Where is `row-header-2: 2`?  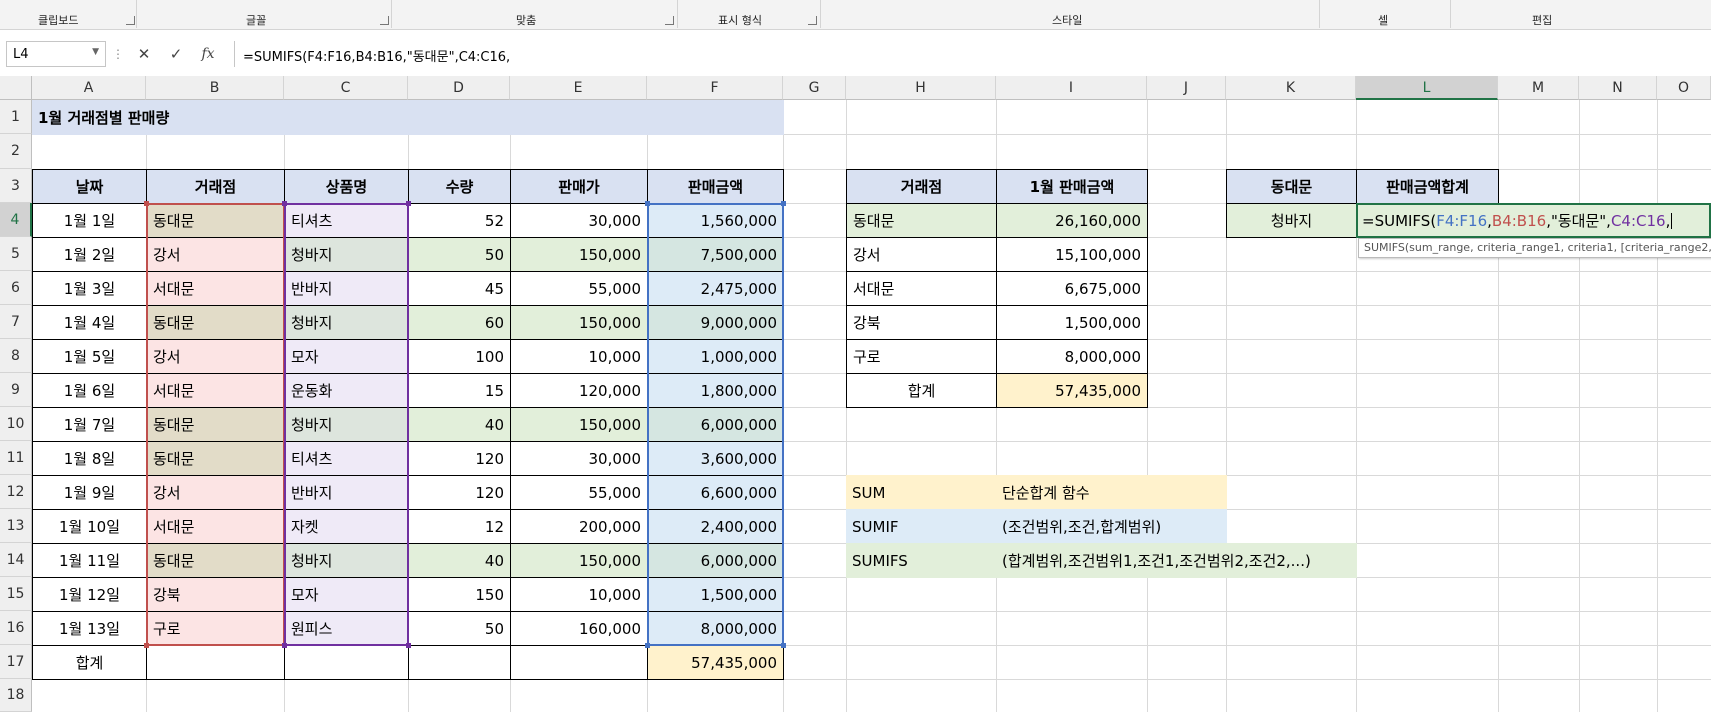 row-header-2: 2 is located at coordinates (16, 151).